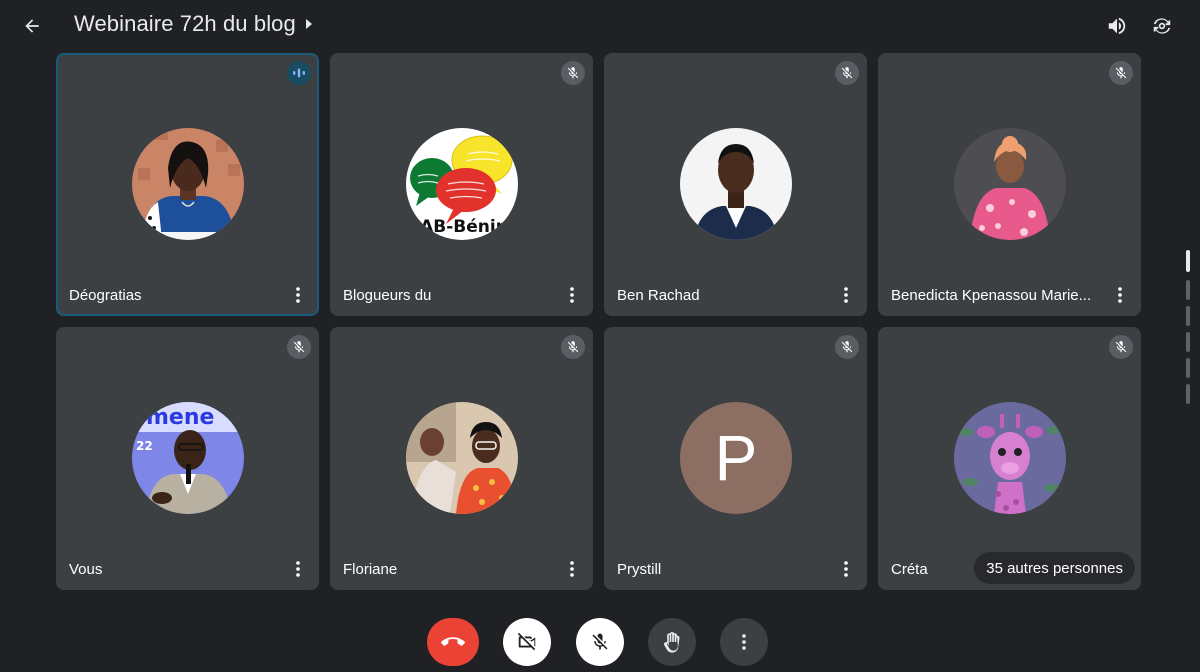 This screenshot has height=672, width=1200. Describe the element at coordinates (639, 569) in the screenshot. I see `participant-name: Prystill` at that location.